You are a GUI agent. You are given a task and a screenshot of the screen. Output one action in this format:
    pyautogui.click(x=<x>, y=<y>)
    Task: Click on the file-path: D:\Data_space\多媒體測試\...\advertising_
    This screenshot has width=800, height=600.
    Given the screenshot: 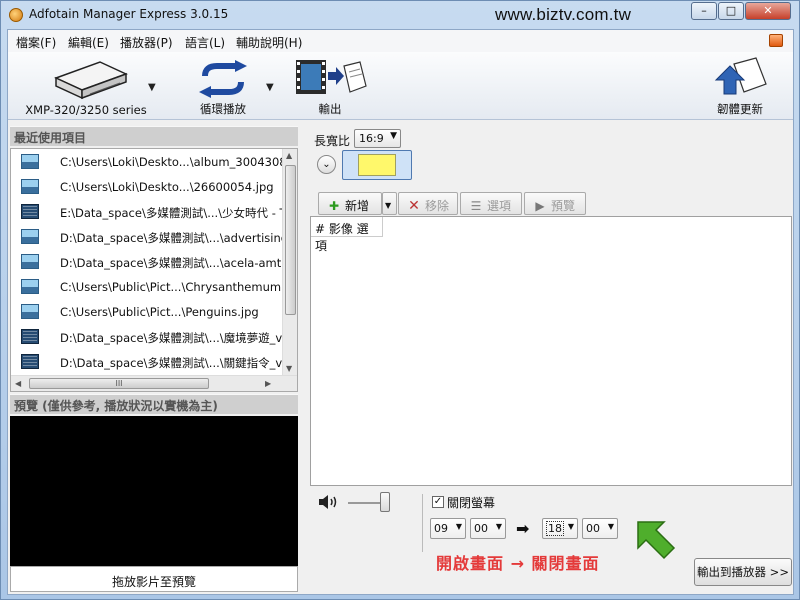 What is the action you would take?
    pyautogui.click(x=171, y=238)
    